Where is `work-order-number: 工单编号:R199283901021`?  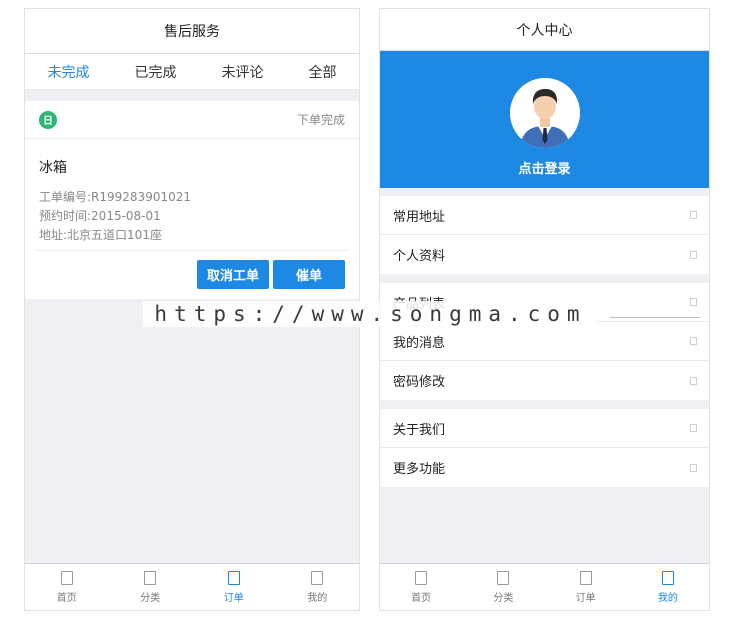 work-order-number: 工单编号:R199283901021 is located at coordinates (115, 197).